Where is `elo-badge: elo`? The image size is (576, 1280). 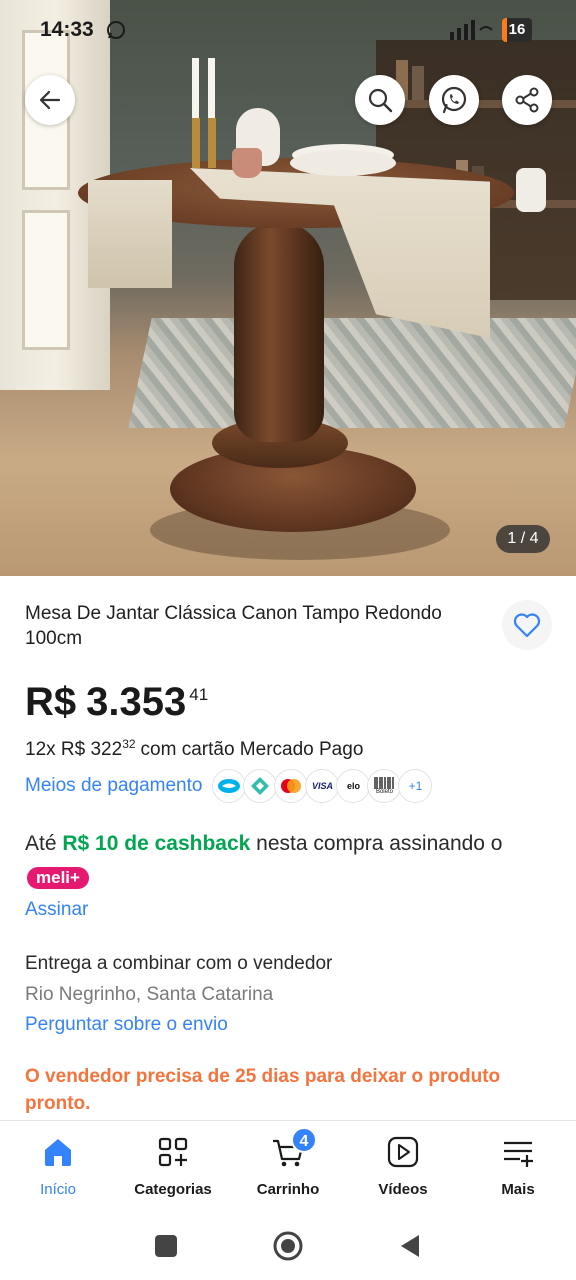 elo-badge: elo is located at coordinates (353, 786).